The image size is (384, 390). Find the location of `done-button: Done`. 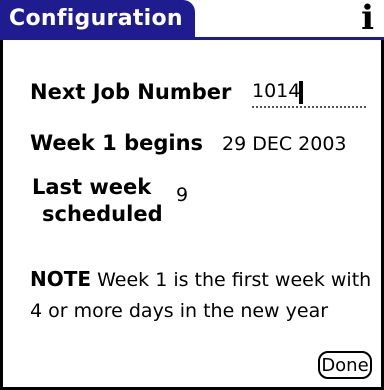

done-button: Done is located at coordinates (345, 365).